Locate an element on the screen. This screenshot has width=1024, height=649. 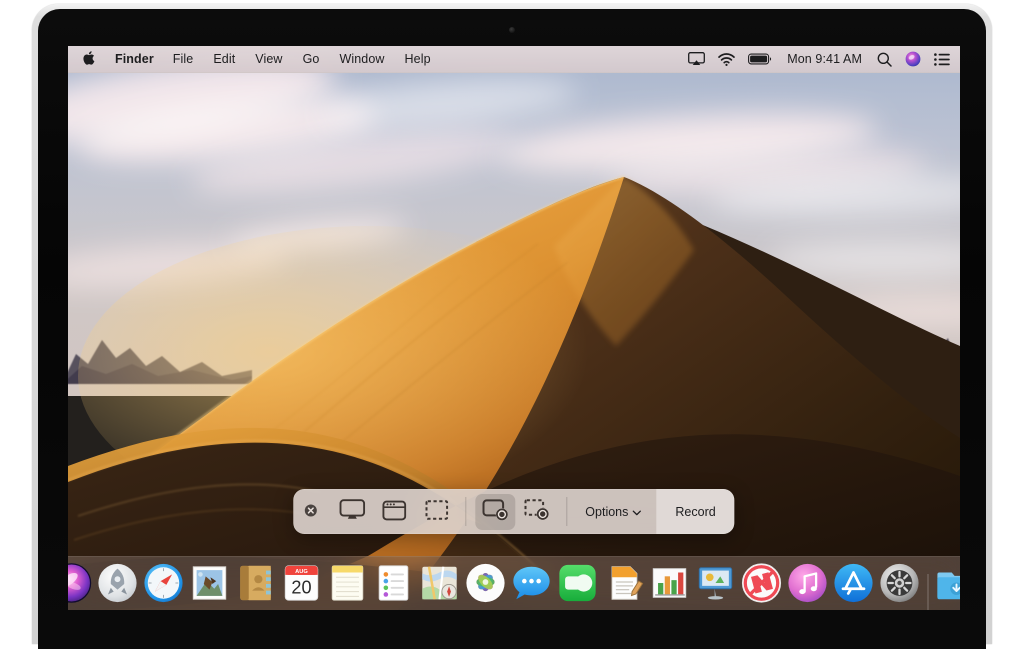
dock-item-calendar: AUG 20 is located at coordinates (302, 582).